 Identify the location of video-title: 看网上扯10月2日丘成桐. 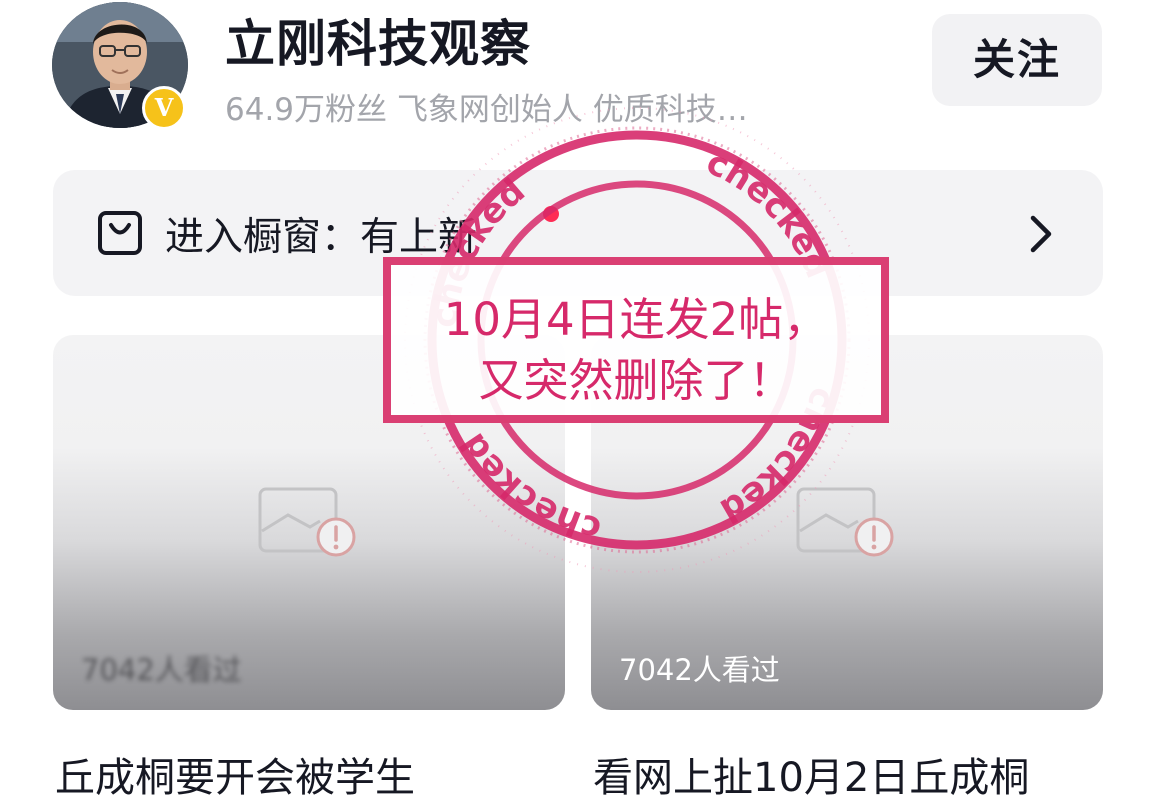
(811, 772).